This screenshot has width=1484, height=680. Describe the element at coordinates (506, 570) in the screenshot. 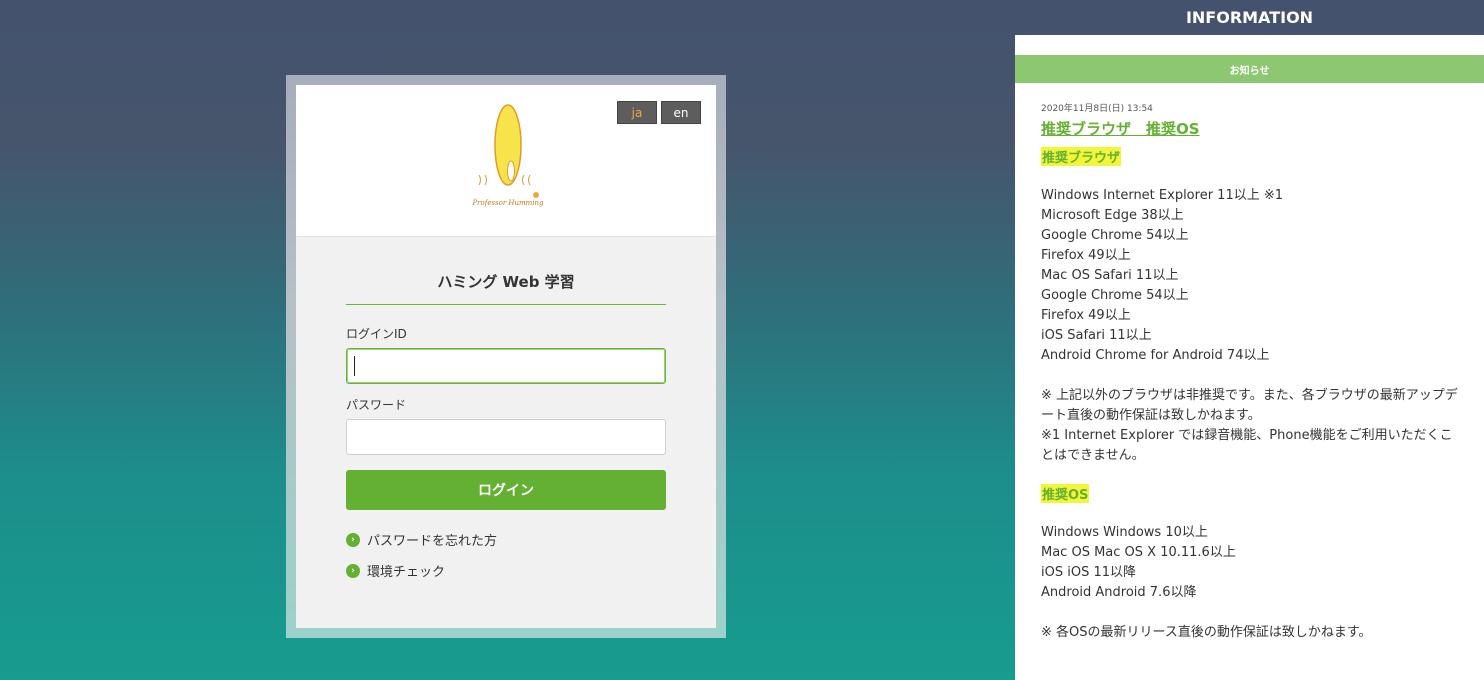

I see `environment-check-link: › 環境チェック` at that location.